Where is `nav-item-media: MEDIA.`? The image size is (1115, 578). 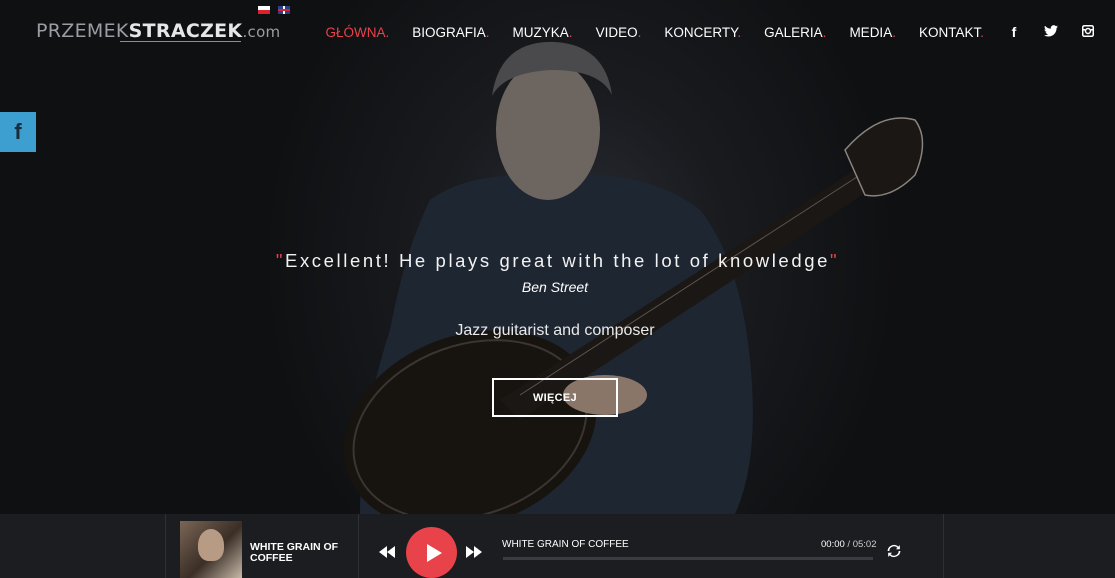 nav-item-media: MEDIA. is located at coordinates (872, 32).